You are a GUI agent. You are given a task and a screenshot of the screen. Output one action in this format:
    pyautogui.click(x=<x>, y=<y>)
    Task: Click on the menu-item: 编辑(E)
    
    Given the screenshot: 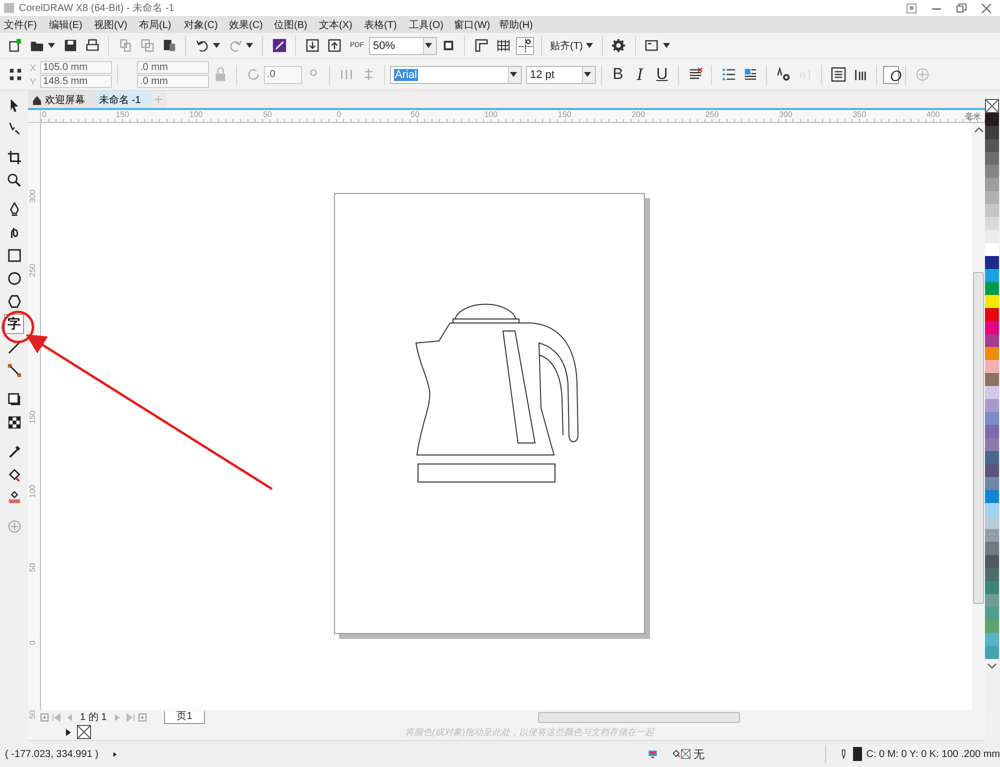 What is the action you would take?
    pyautogui.click(x=71, y=25)
    